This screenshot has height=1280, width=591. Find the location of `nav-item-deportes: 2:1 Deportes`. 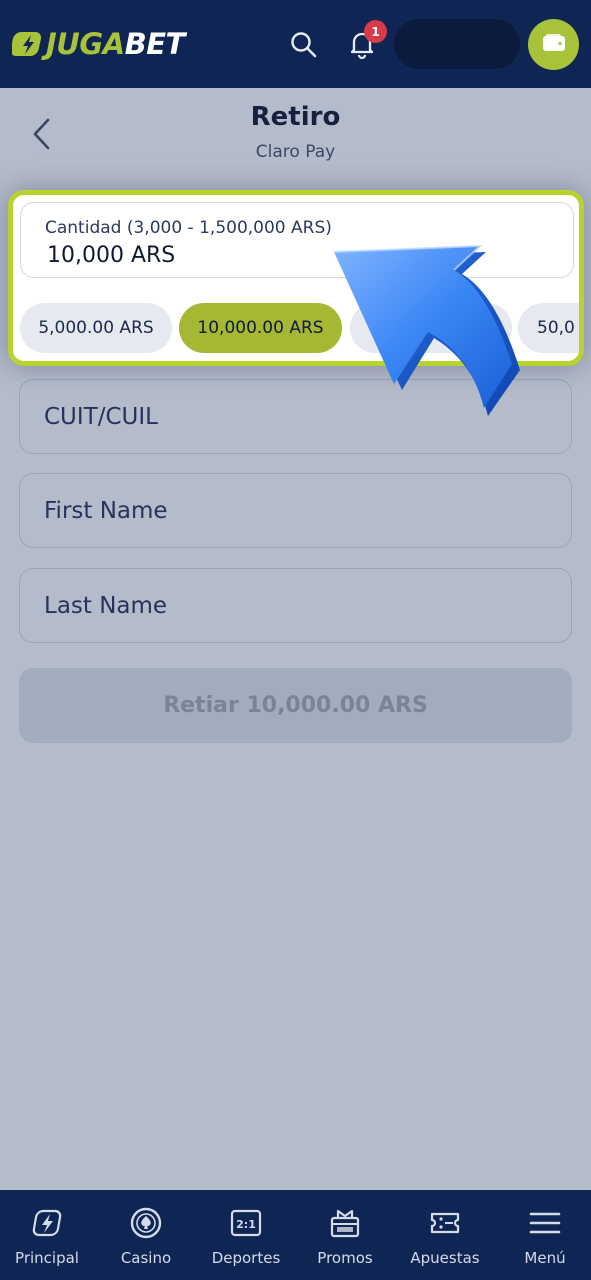

nav-item-deportes: 2:1 Deportes is located at coordinates (246, 1235).